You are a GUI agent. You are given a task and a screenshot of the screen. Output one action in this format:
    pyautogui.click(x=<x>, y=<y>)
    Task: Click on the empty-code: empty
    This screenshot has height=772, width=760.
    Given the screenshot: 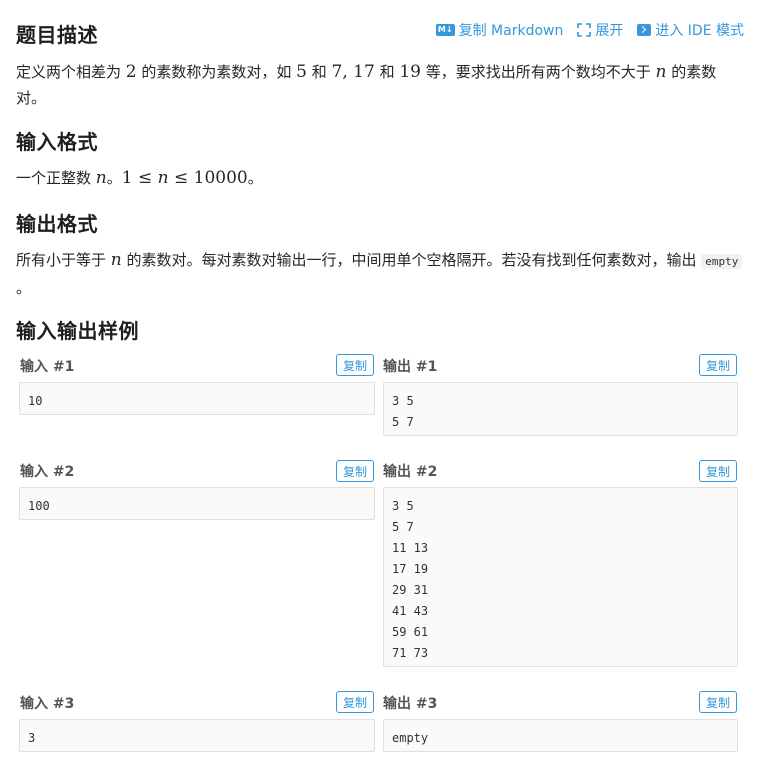 What is the action you would take?
    pyautogui.click(x=722, y=261)
    